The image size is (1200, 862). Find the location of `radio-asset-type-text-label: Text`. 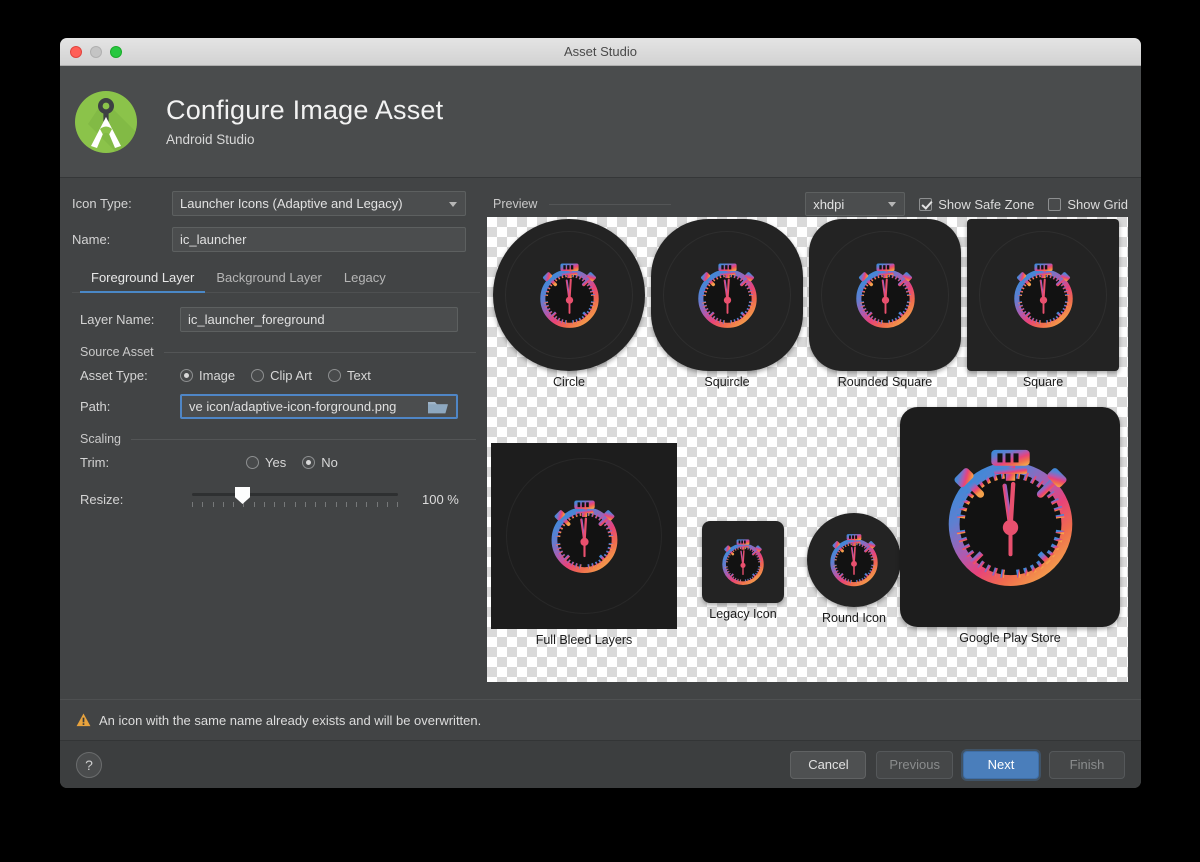

radio-asset-type-text-label: Text is located at coordinates (359, 375).